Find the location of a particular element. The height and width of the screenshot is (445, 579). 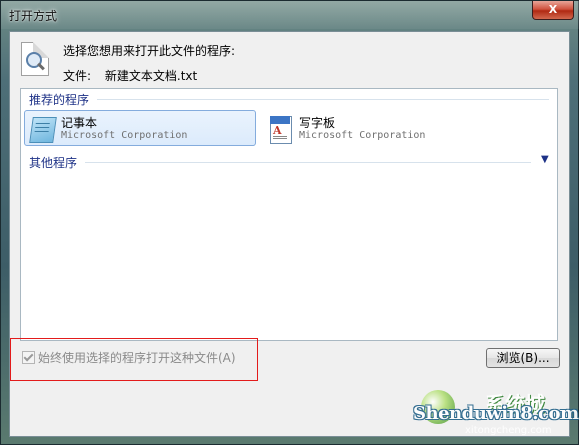

document-search-icon is located at coordinates (35, 59).